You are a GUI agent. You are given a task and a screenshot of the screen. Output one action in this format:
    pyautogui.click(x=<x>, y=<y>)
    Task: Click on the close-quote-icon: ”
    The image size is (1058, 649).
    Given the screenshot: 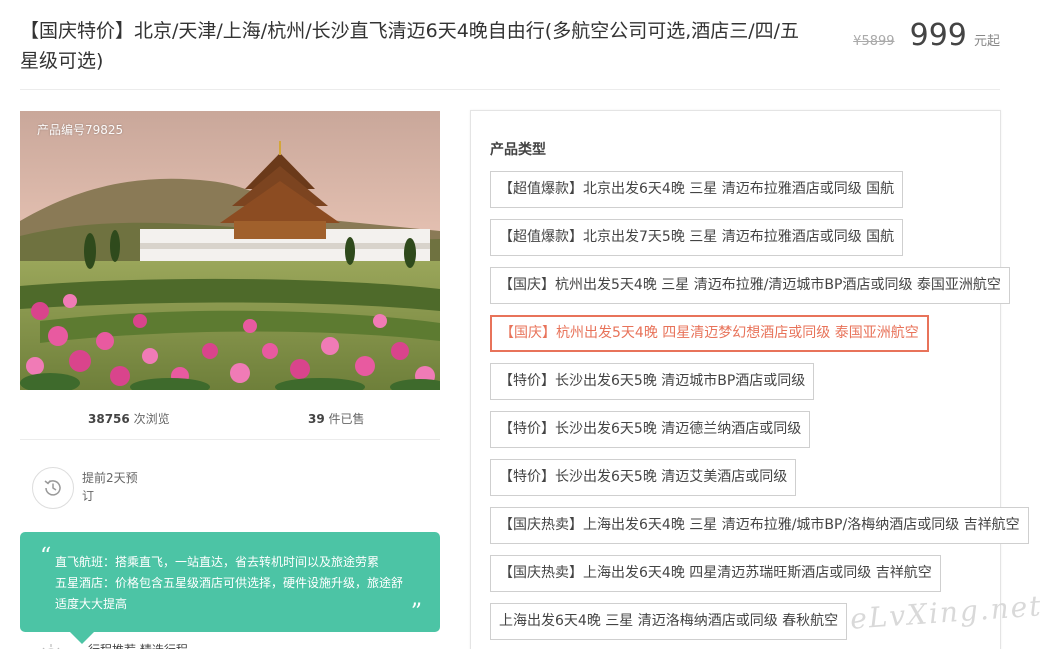 What is the action you would take?
    pyautogui.click(x=416, y=612)
    